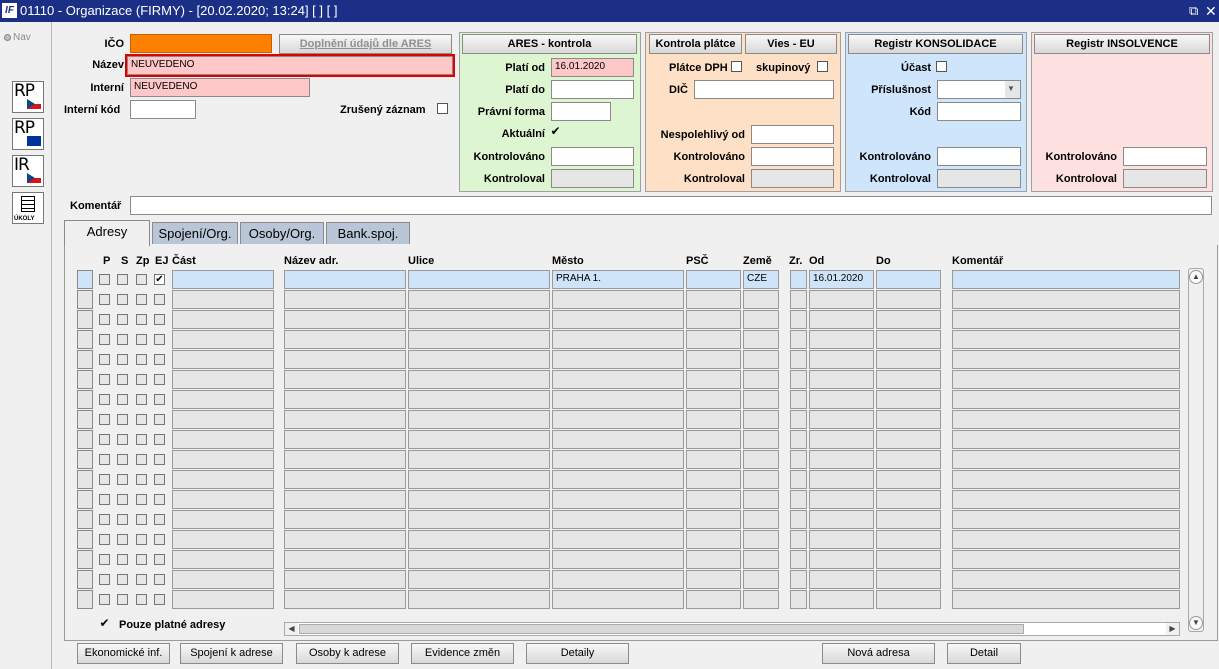  I want to click on rp-cz-button: RP, so click(28, 97).